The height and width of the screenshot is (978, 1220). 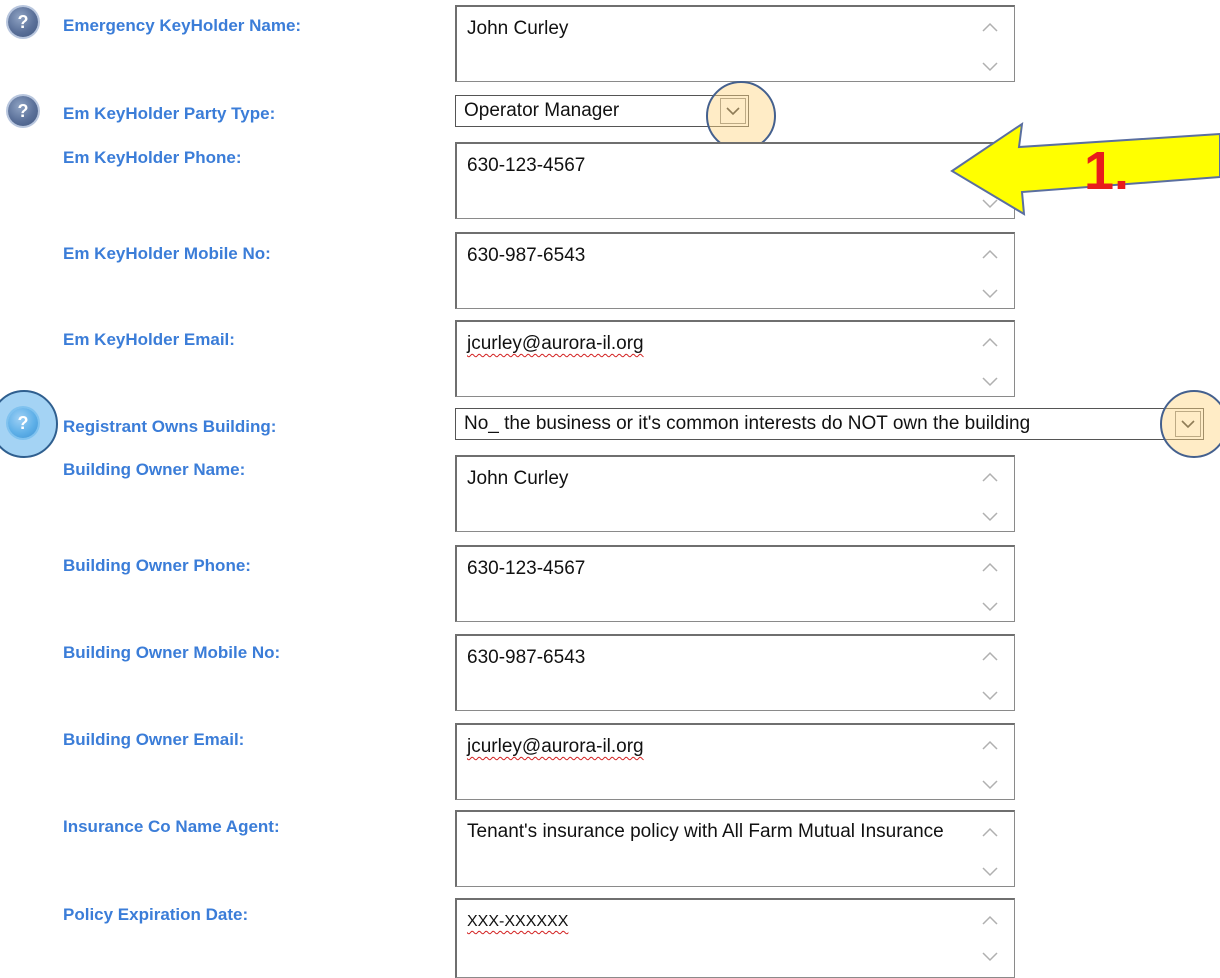 I want to click on step-number: 1., so click(x=1107, y=171).